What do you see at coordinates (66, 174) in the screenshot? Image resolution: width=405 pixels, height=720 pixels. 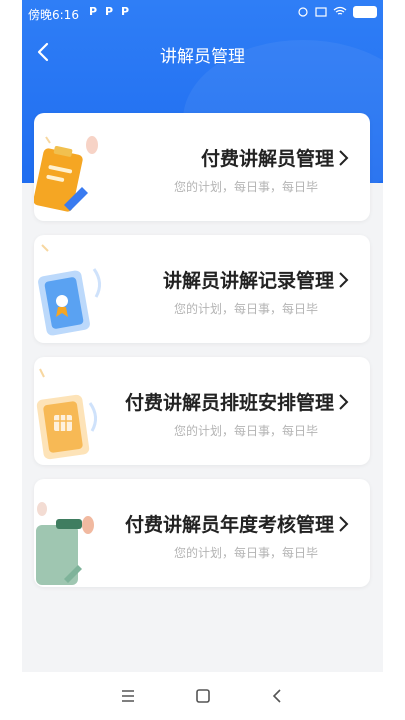 I see `clipboard-icon` at bounding box center [66, 174].